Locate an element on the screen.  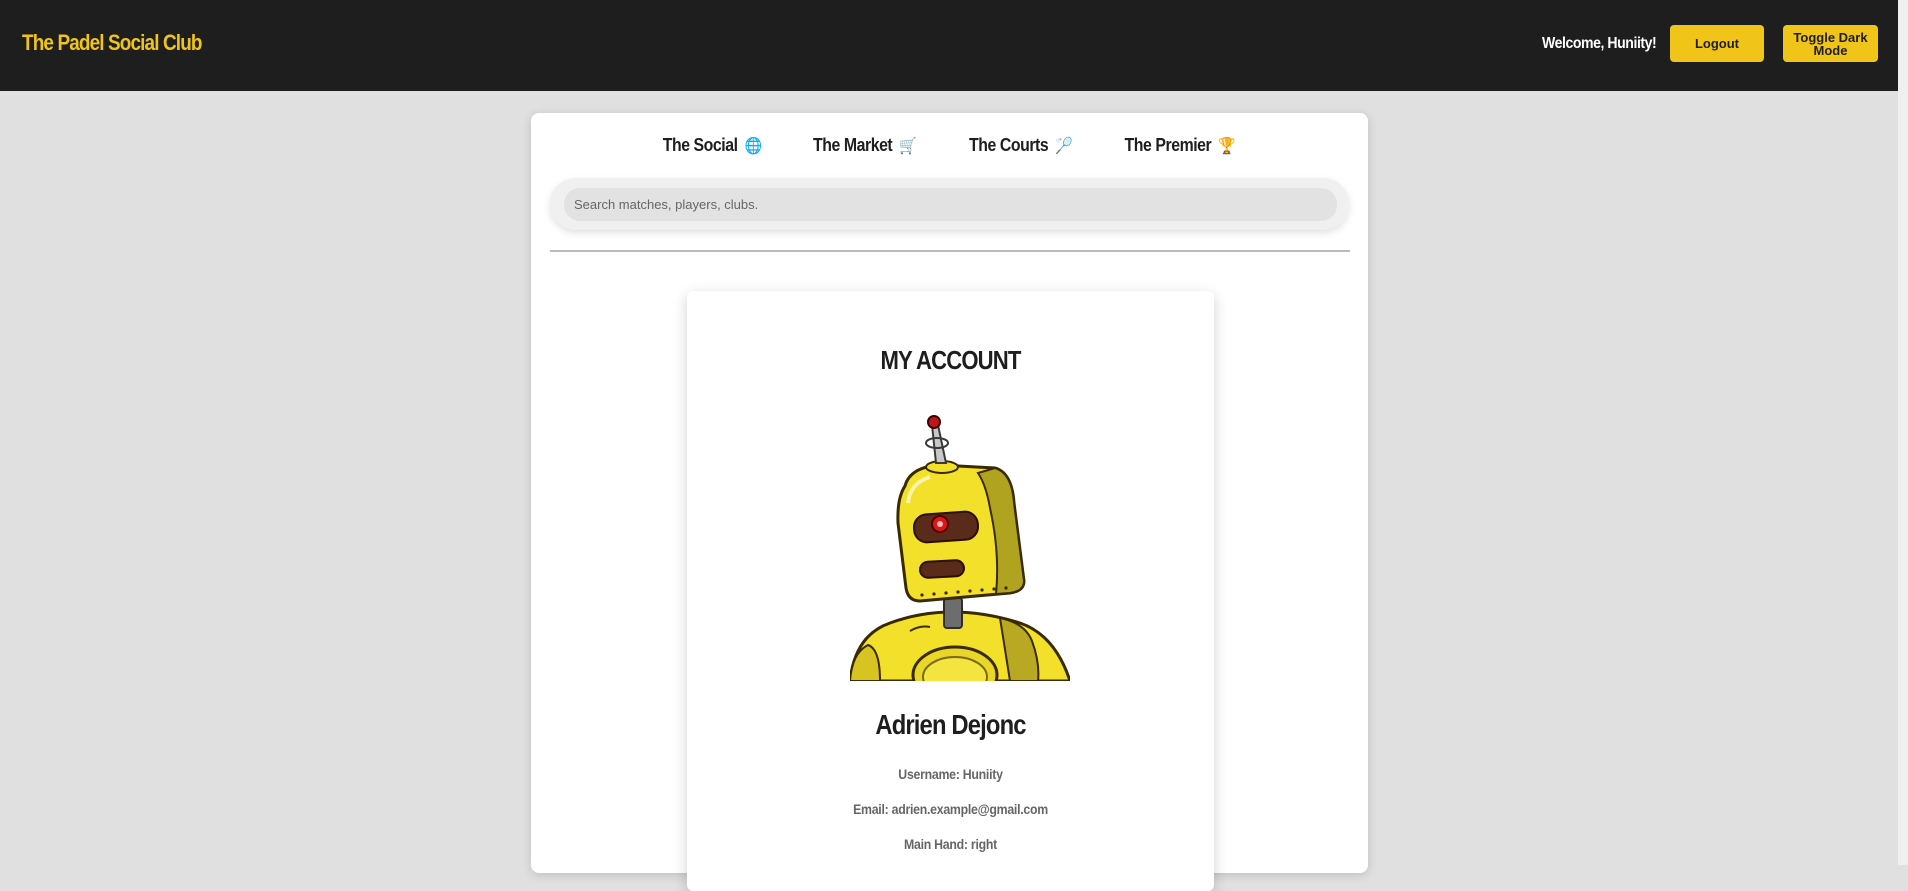
welcome-message: Welcome, Huniity! is located at coordinates (1599, 43).